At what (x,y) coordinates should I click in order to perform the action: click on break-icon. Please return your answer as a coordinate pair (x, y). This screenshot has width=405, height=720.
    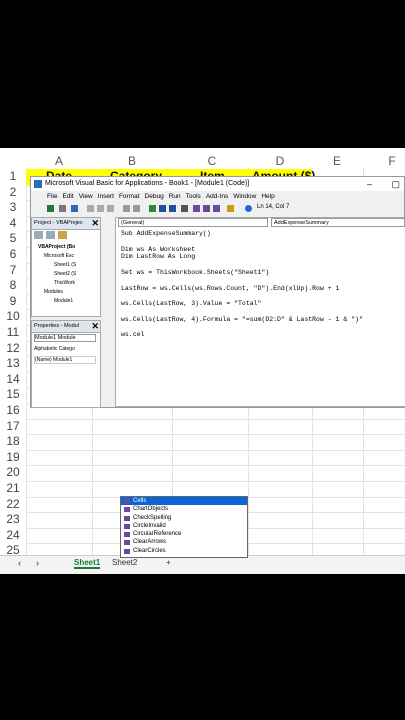
    Looking at the image, I should click on (162, 208).